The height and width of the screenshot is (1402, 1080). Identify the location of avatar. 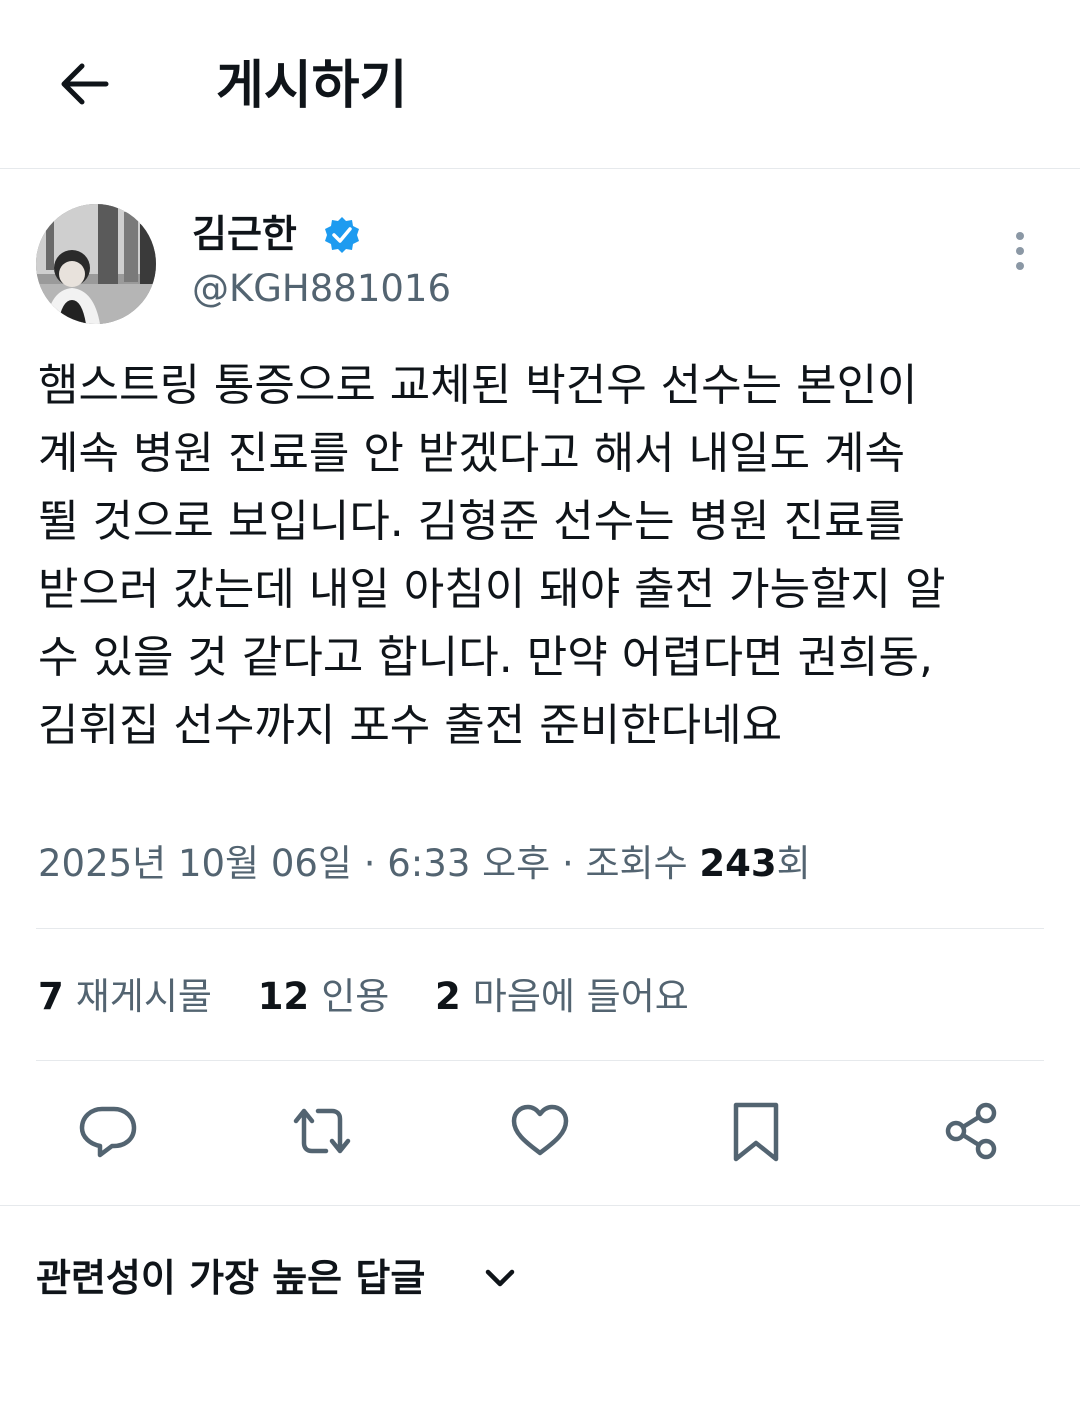
(96, 264).